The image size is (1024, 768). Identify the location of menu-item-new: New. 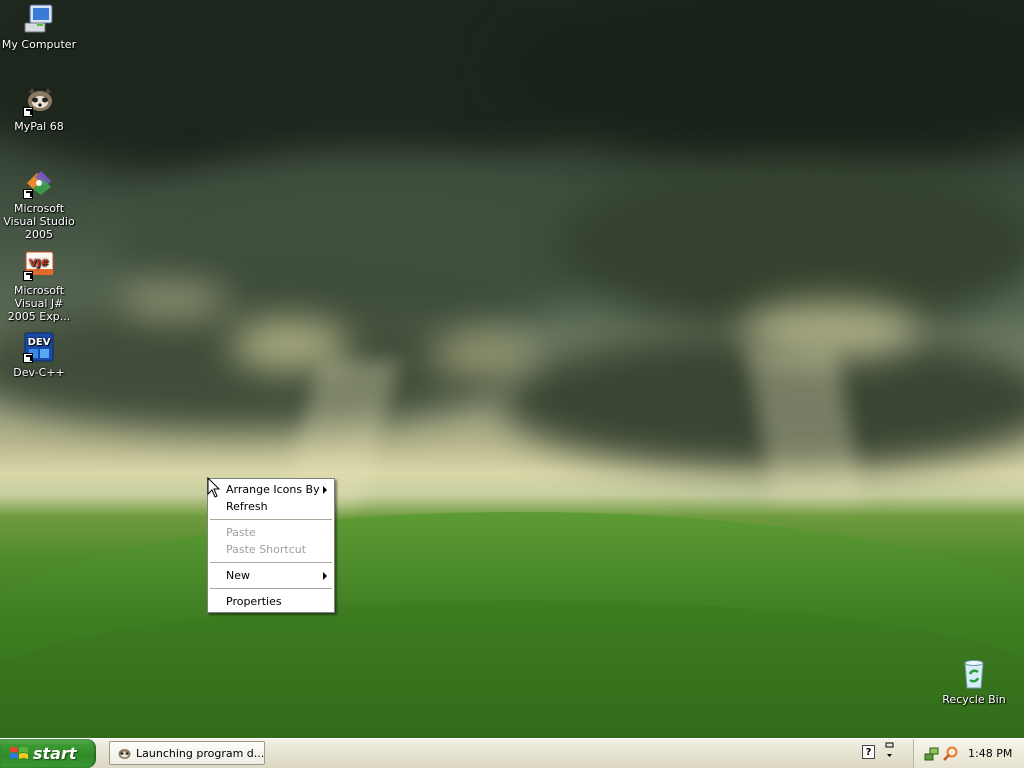
(271, 575).